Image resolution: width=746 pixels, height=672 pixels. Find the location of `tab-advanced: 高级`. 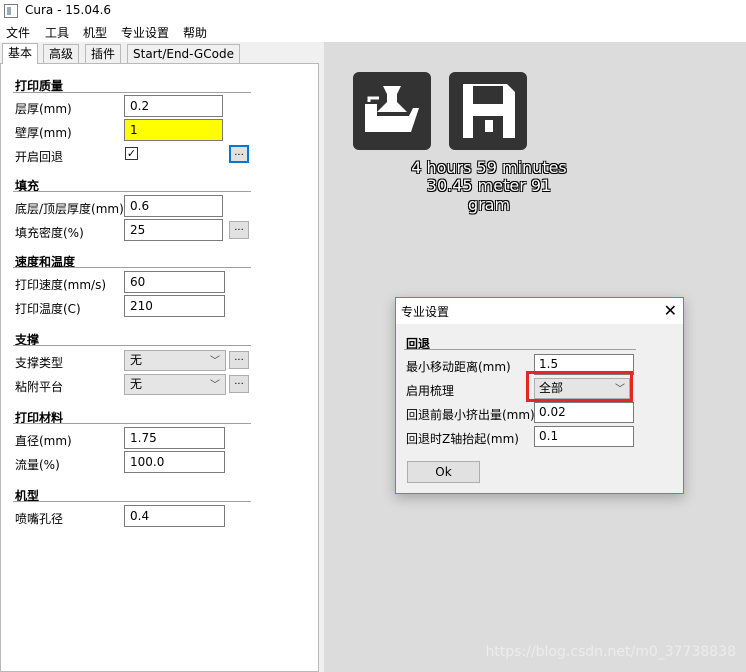

tab-advanced: 高级 is located at coordinates (61, 54).